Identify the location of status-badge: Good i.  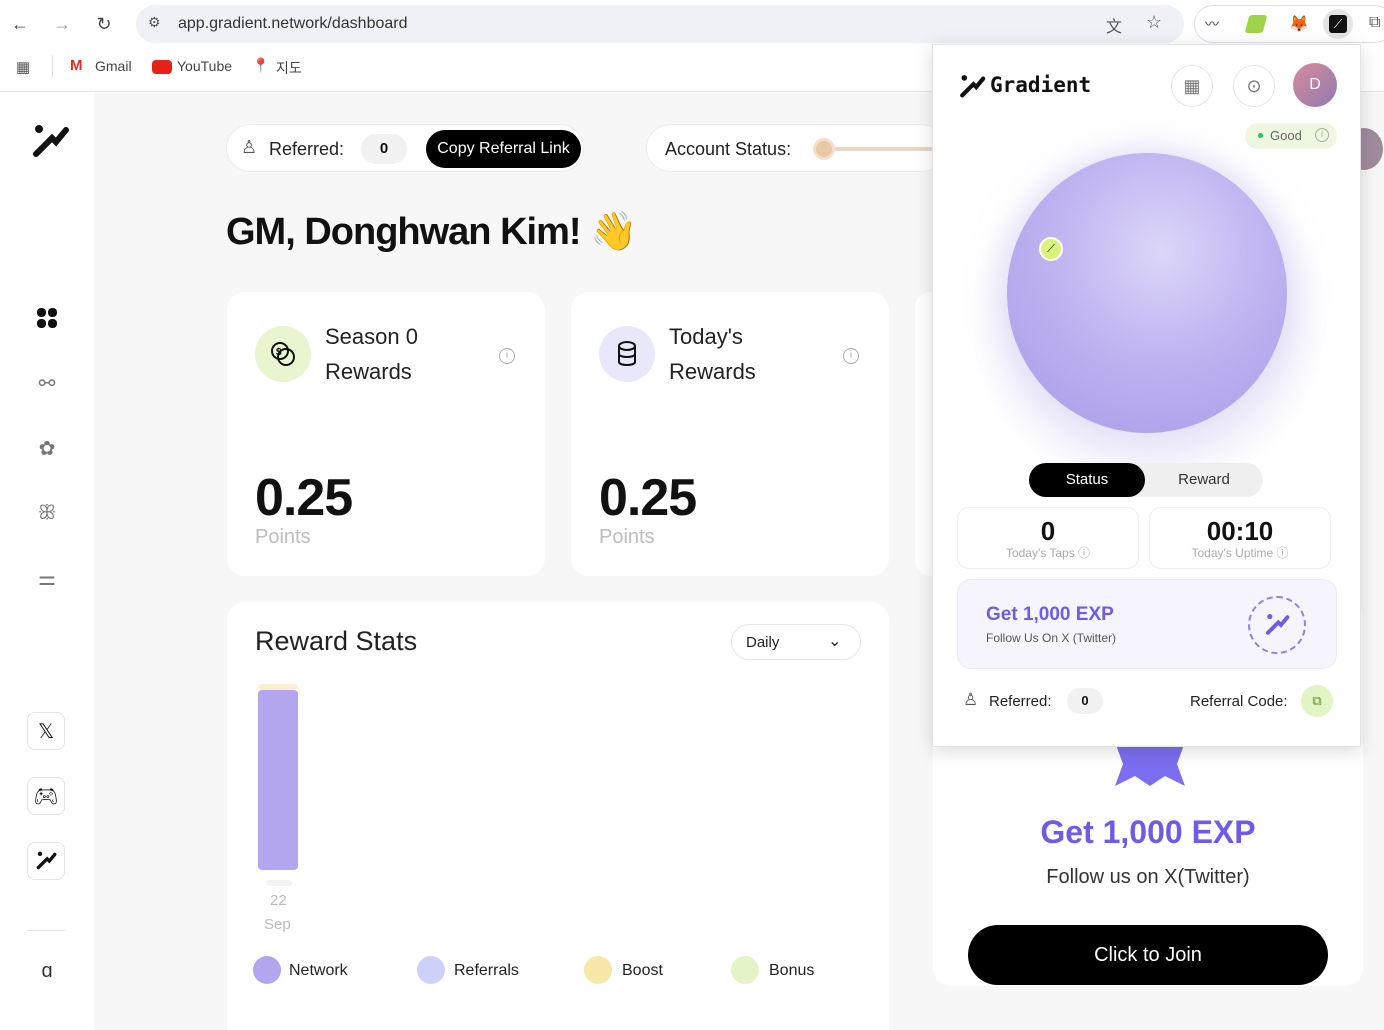
(1291, 136).